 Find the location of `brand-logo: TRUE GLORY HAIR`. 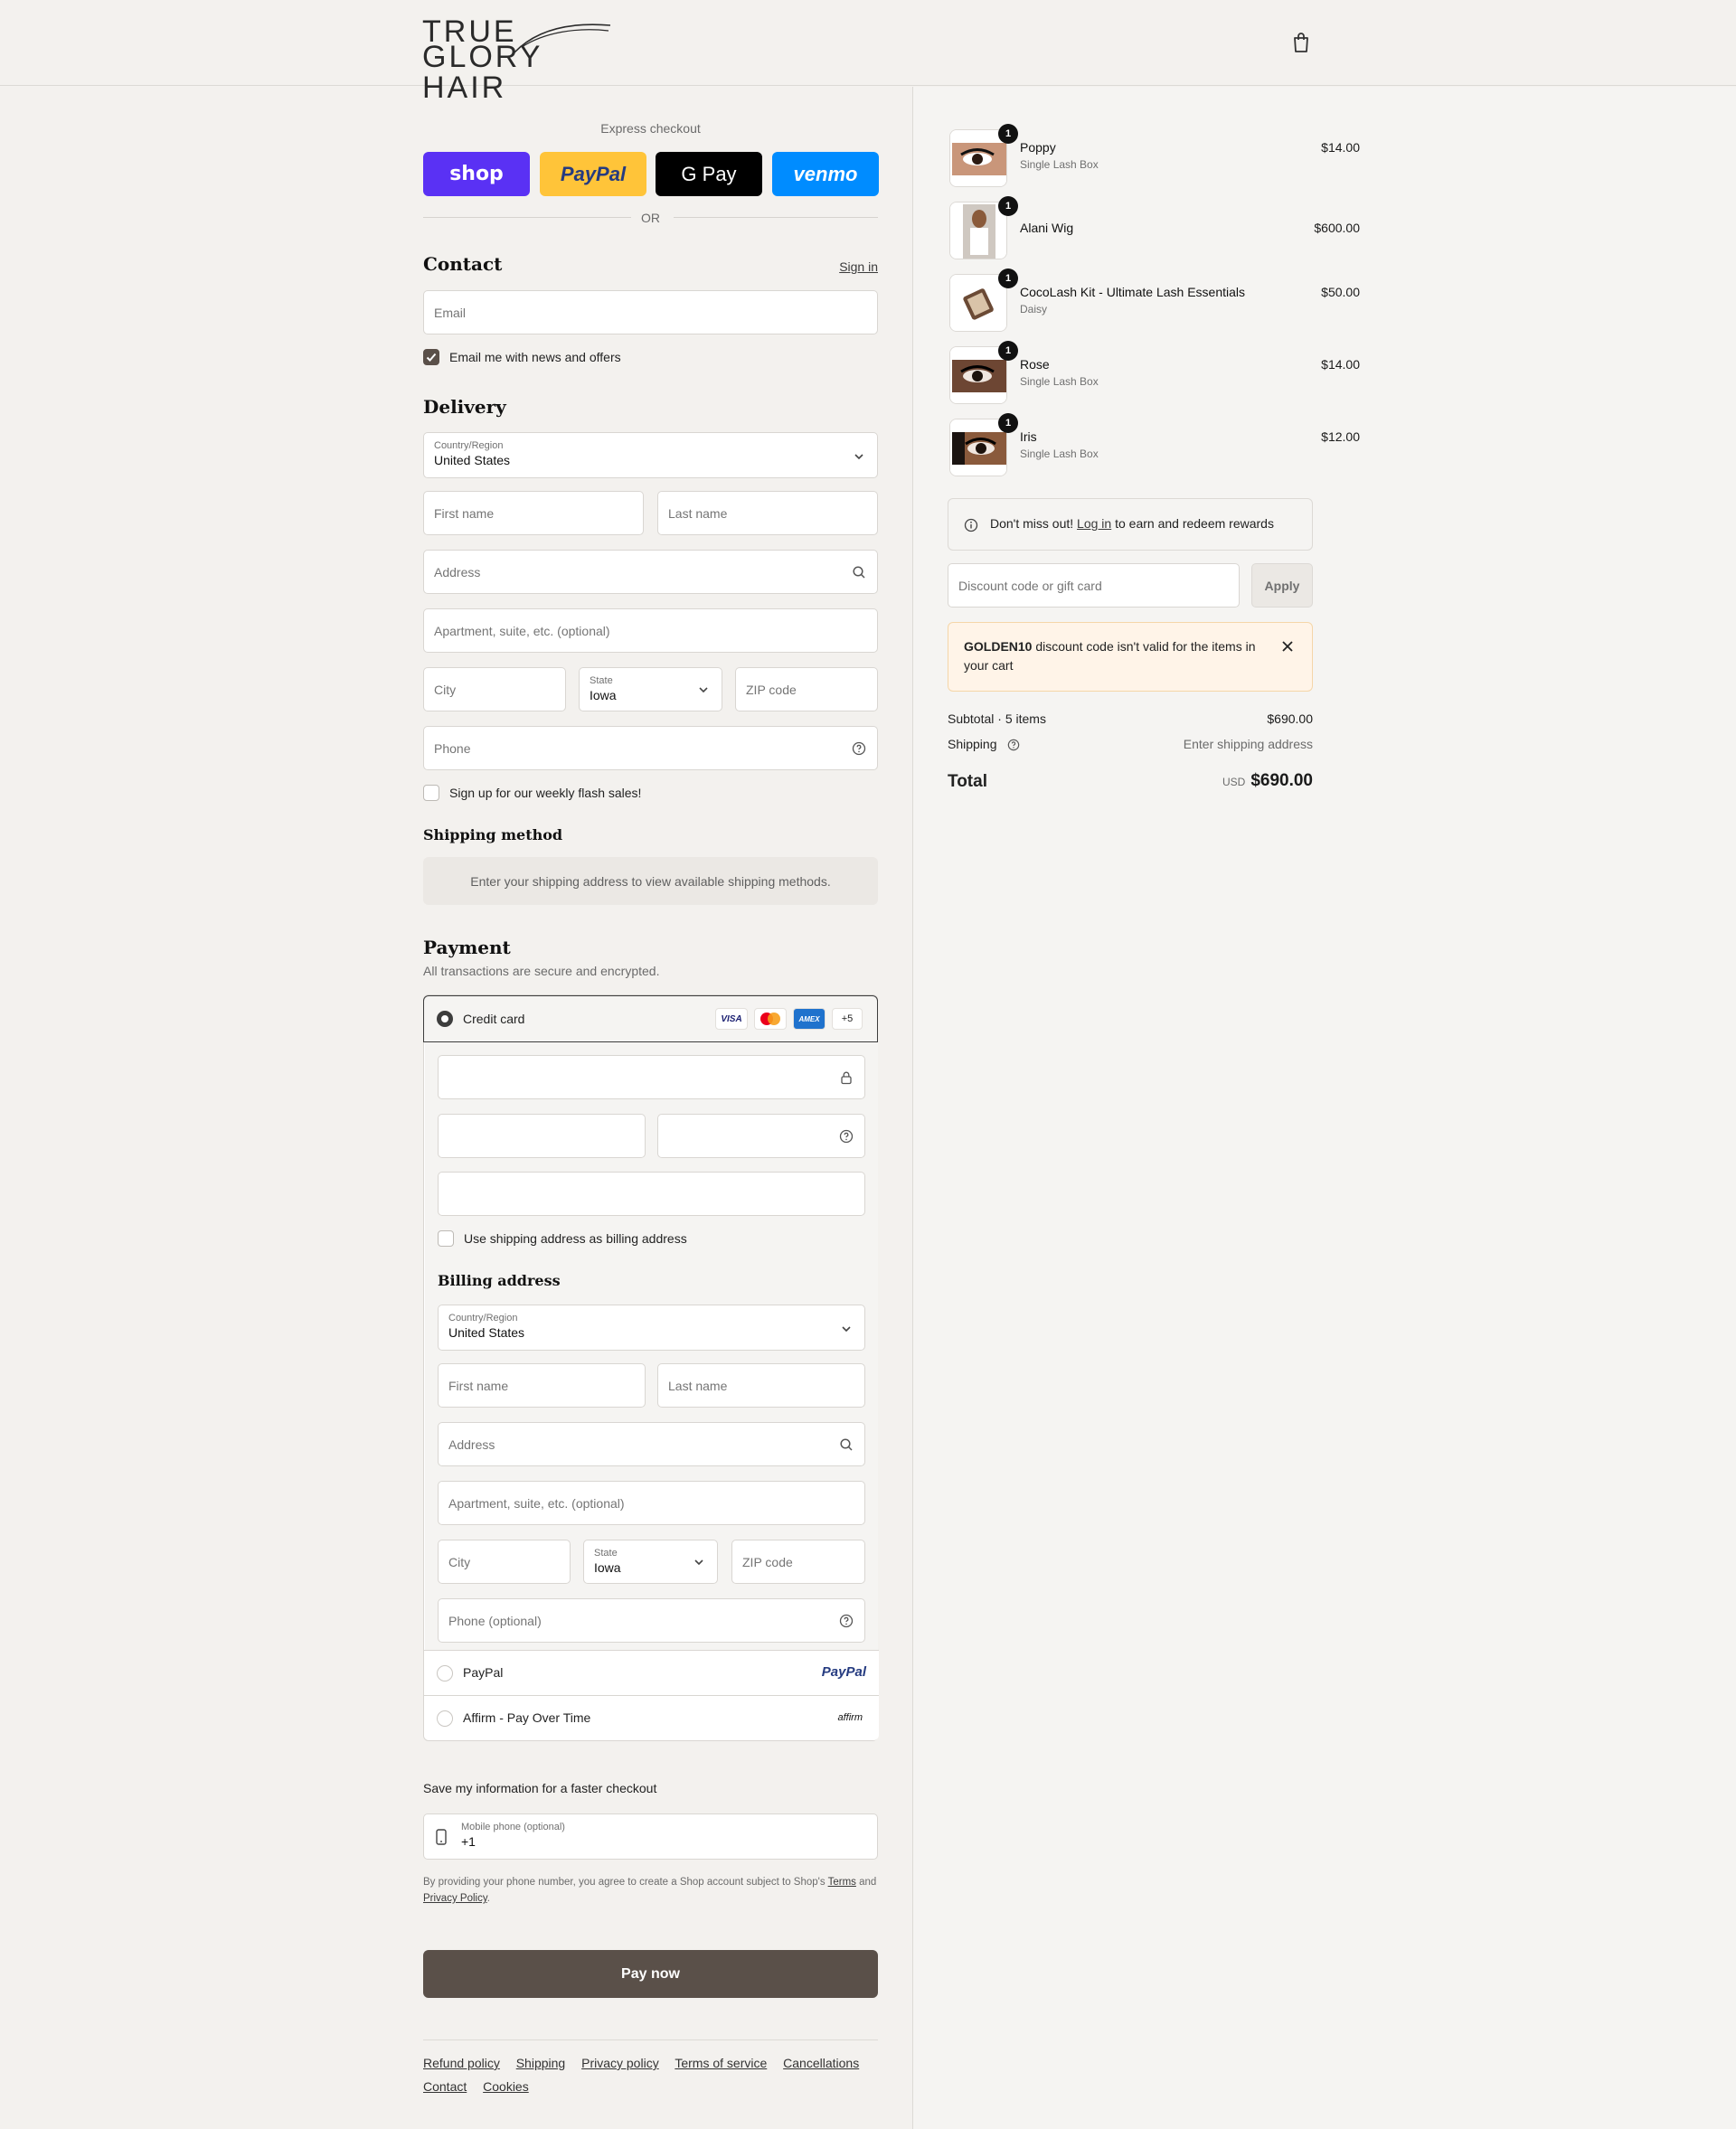

brand-logo: TRUE GLORY HAIR is located at coordinates (517, 59).